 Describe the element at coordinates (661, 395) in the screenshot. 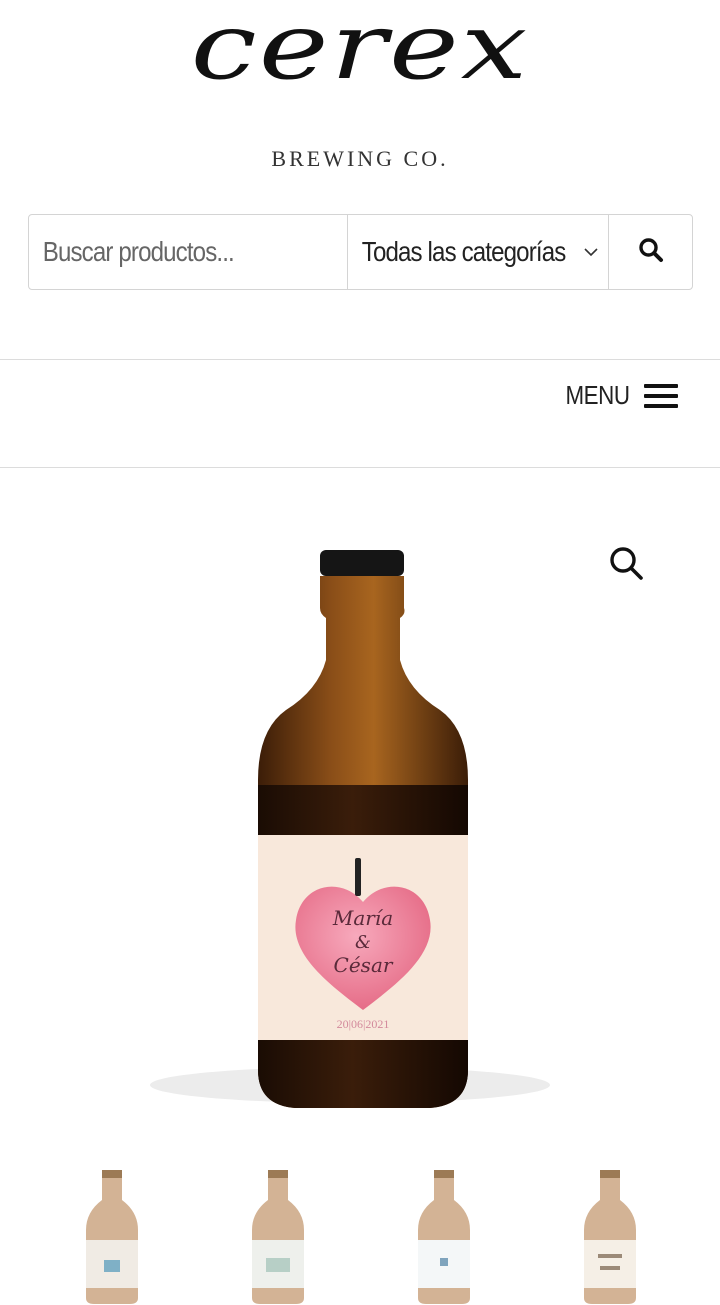

I see `hamburger-icon` at that location.